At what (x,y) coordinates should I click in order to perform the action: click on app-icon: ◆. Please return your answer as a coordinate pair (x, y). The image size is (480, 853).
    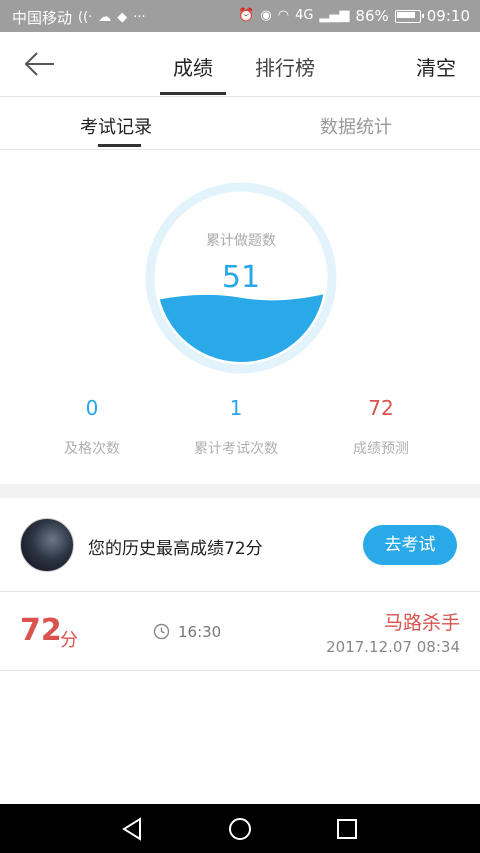
    Looking at the image, I should click on (122, 17).